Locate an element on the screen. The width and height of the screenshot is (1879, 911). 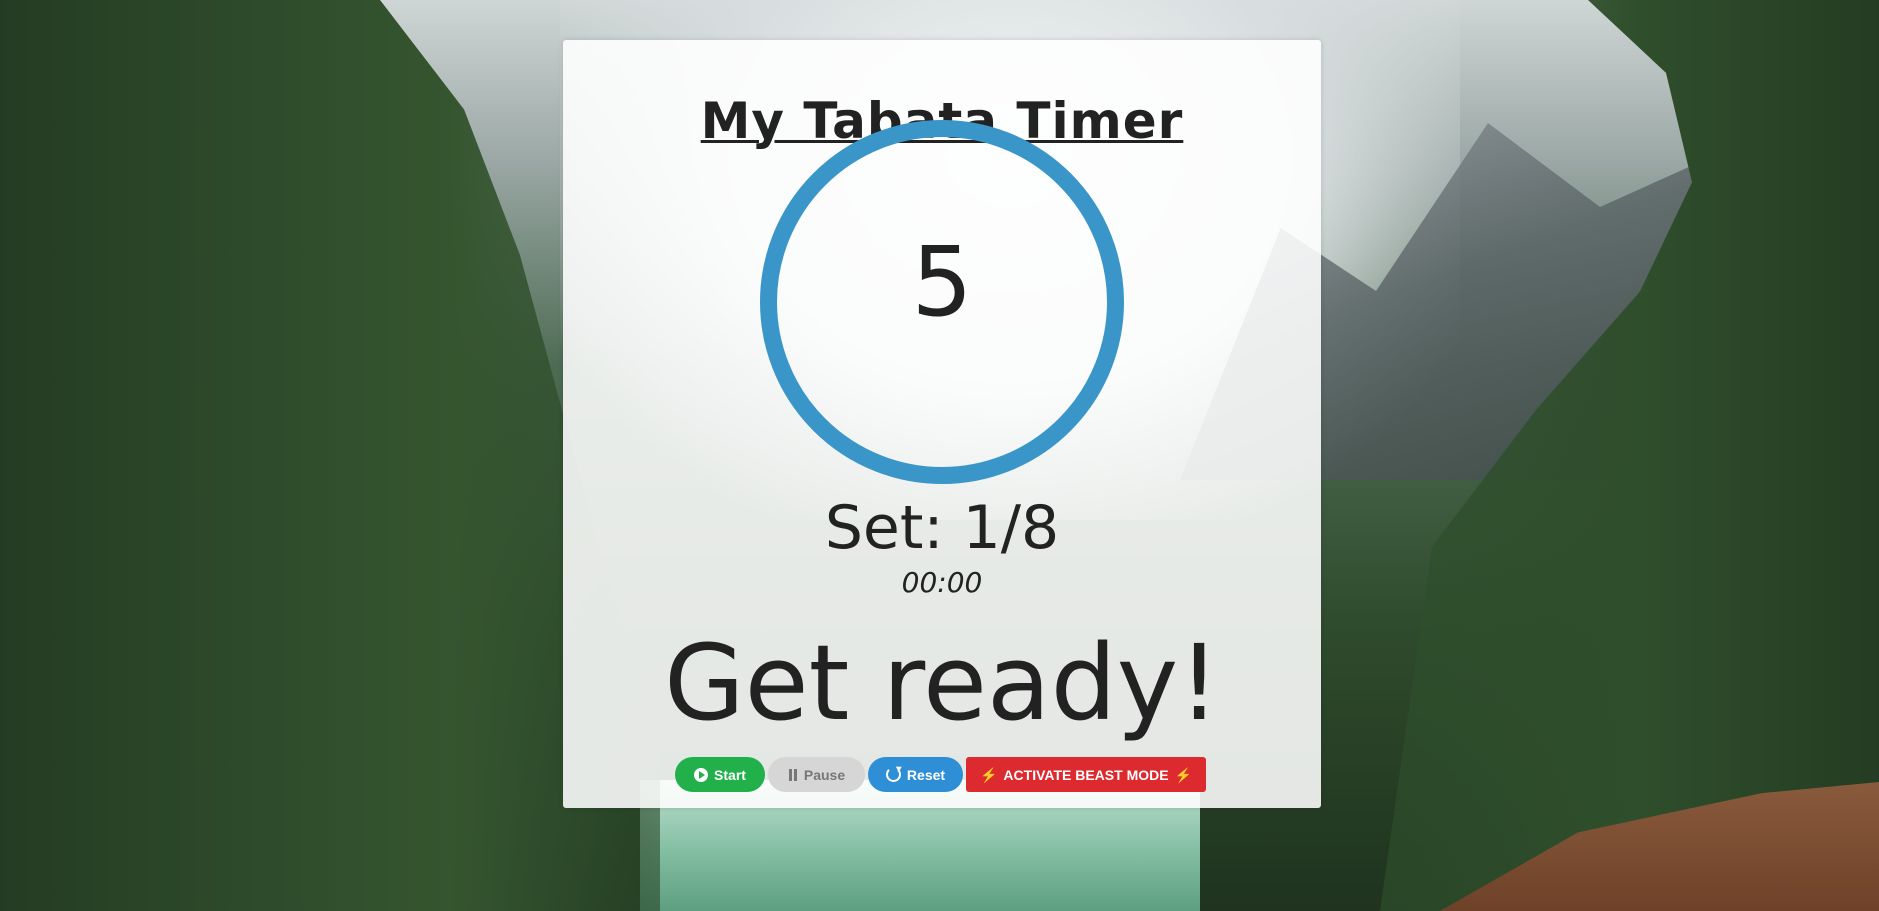
set-counter: Set: 1/8 is located at coordinates (942, 528).